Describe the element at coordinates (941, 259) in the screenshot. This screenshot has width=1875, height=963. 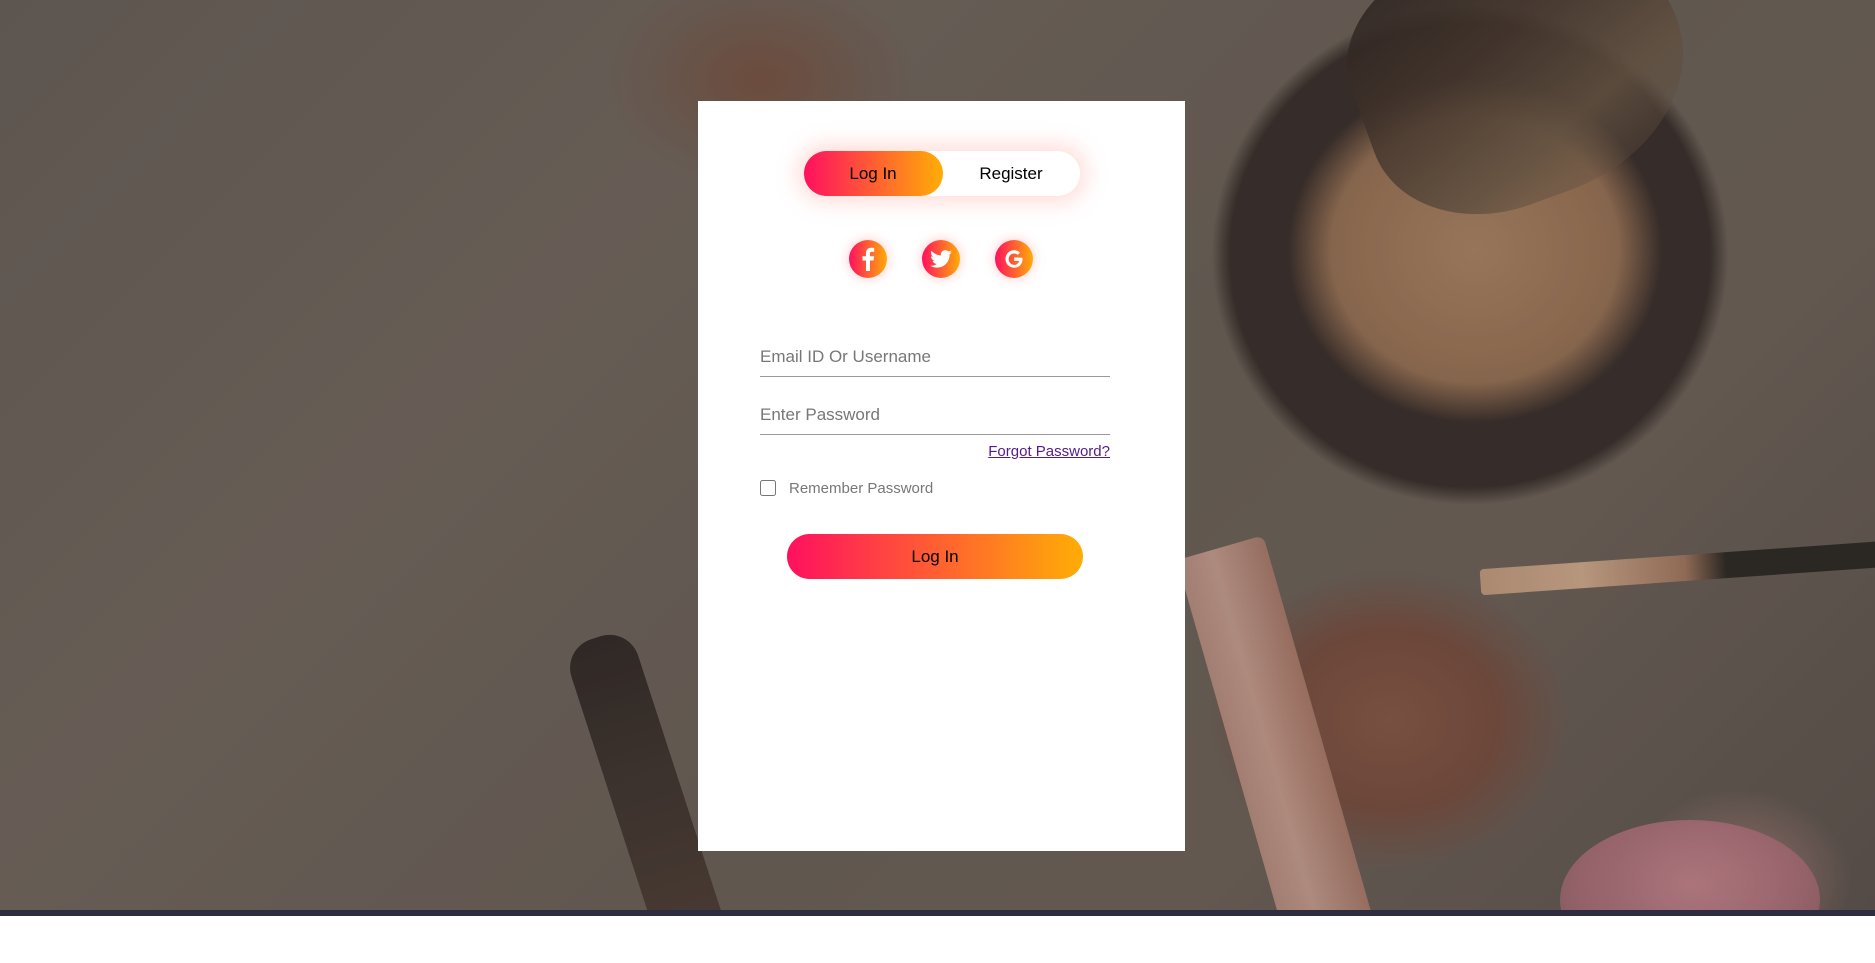
I see `twitter-icon` at that location.